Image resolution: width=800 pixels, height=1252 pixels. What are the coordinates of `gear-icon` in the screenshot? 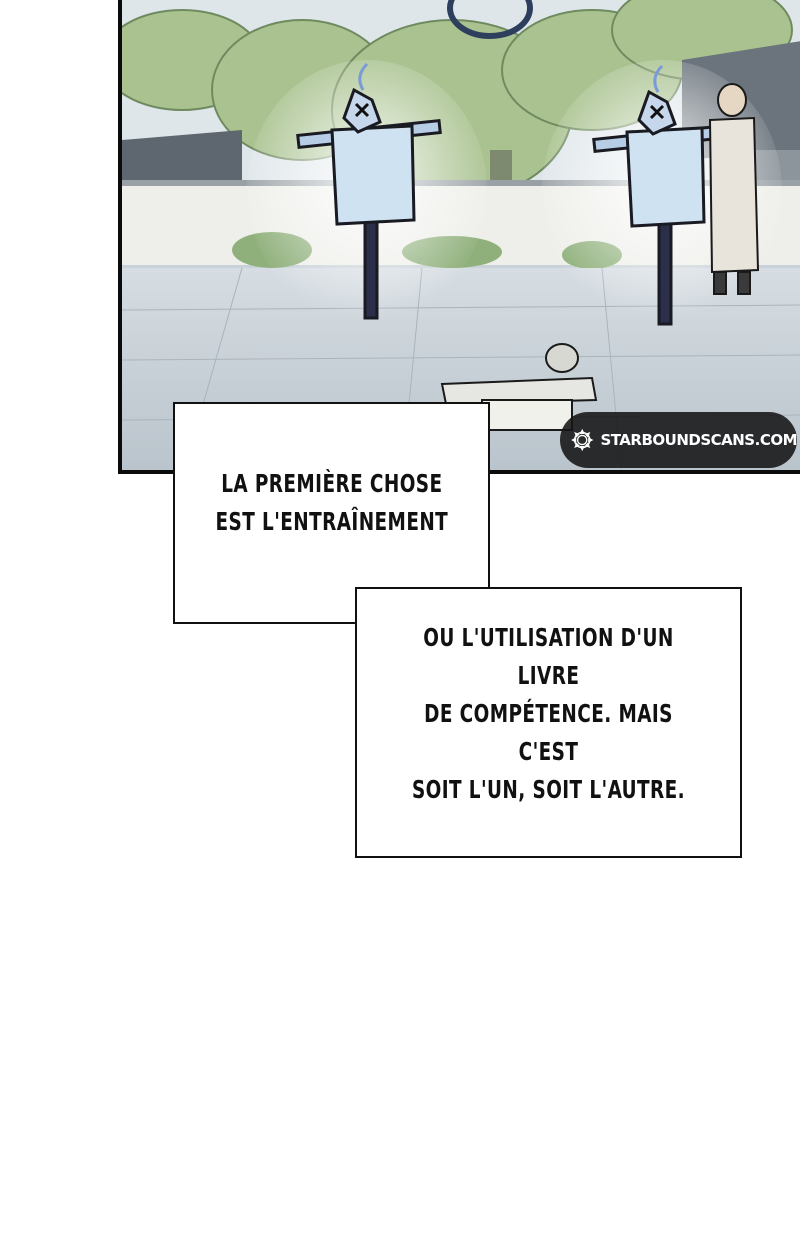 It's located at (582, 440).